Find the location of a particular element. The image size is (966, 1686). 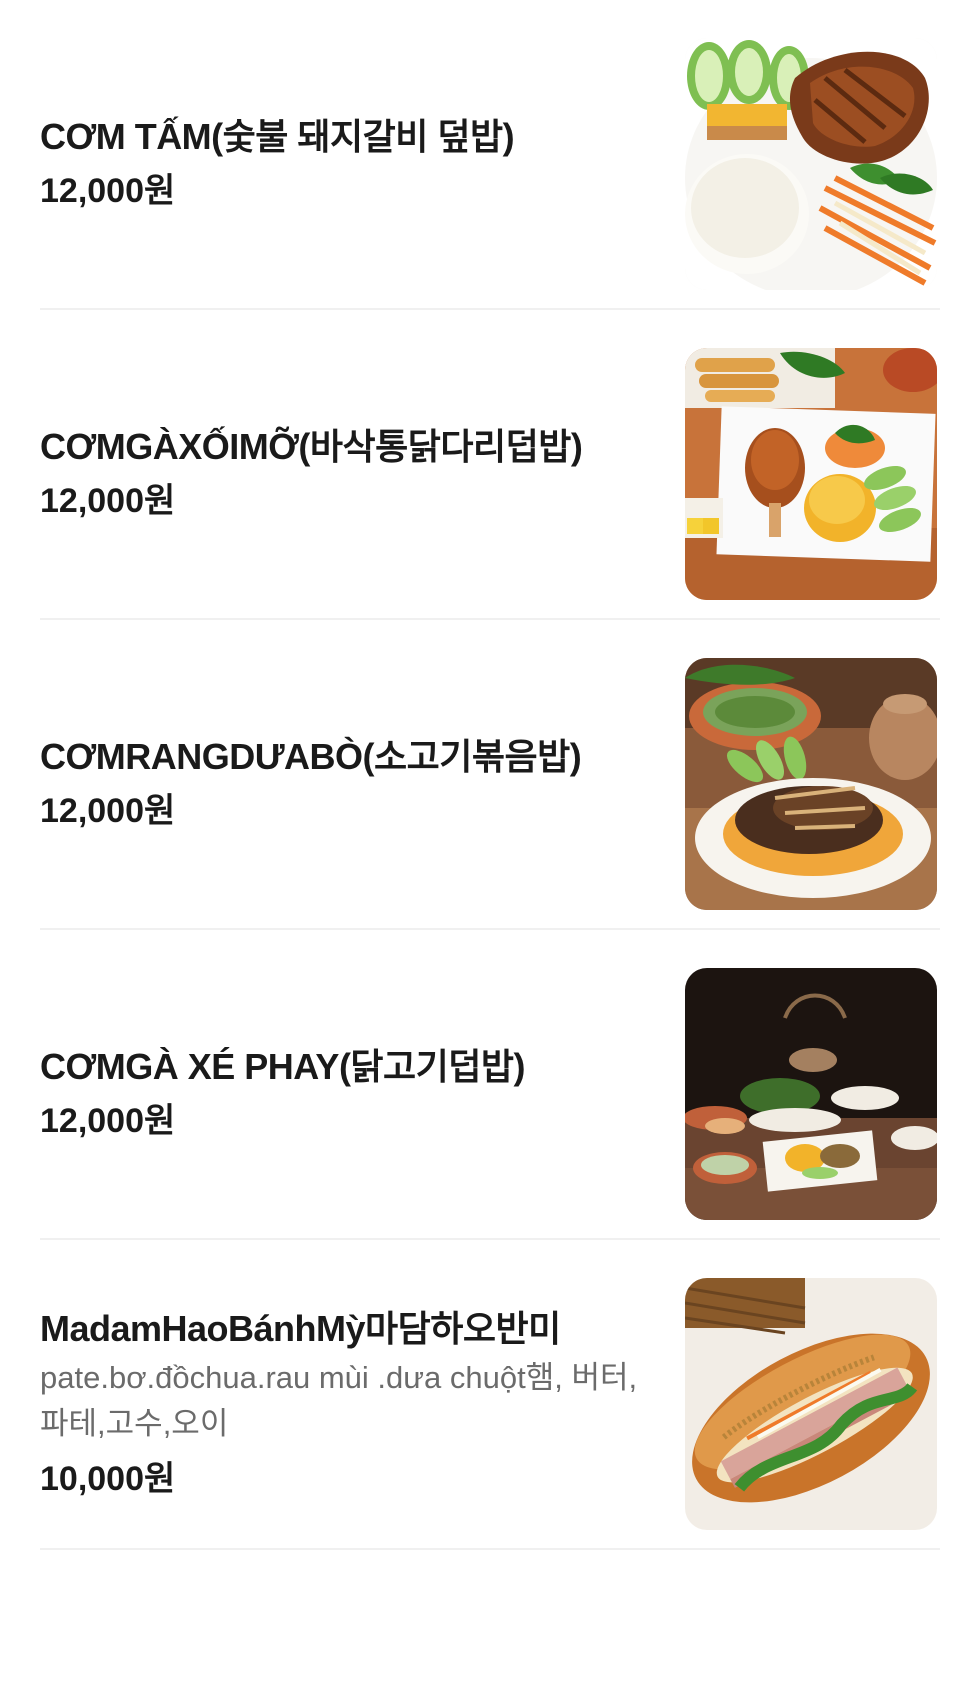

menu-item-name: CƠMGÀXỐIMỠ(바삭통닭다리덥밥) is located at coordinates (311, 446).